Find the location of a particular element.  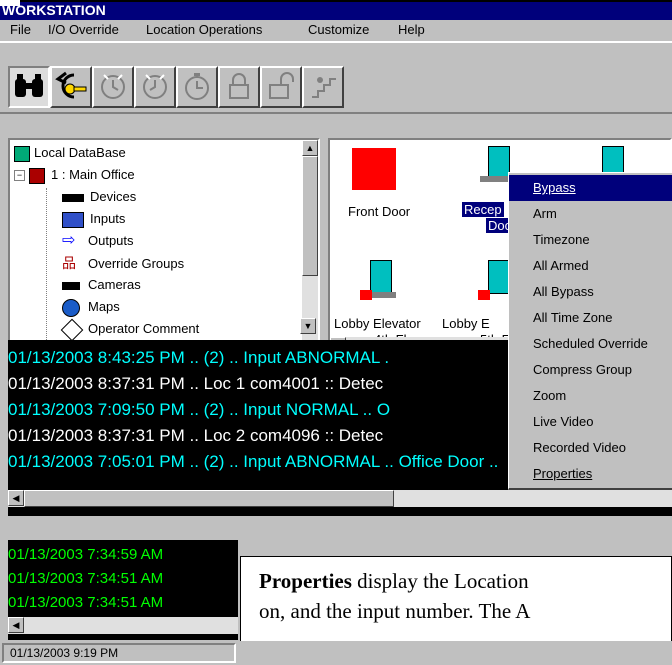

tree-item-label: Cameras is located at coordinates (114, 284).